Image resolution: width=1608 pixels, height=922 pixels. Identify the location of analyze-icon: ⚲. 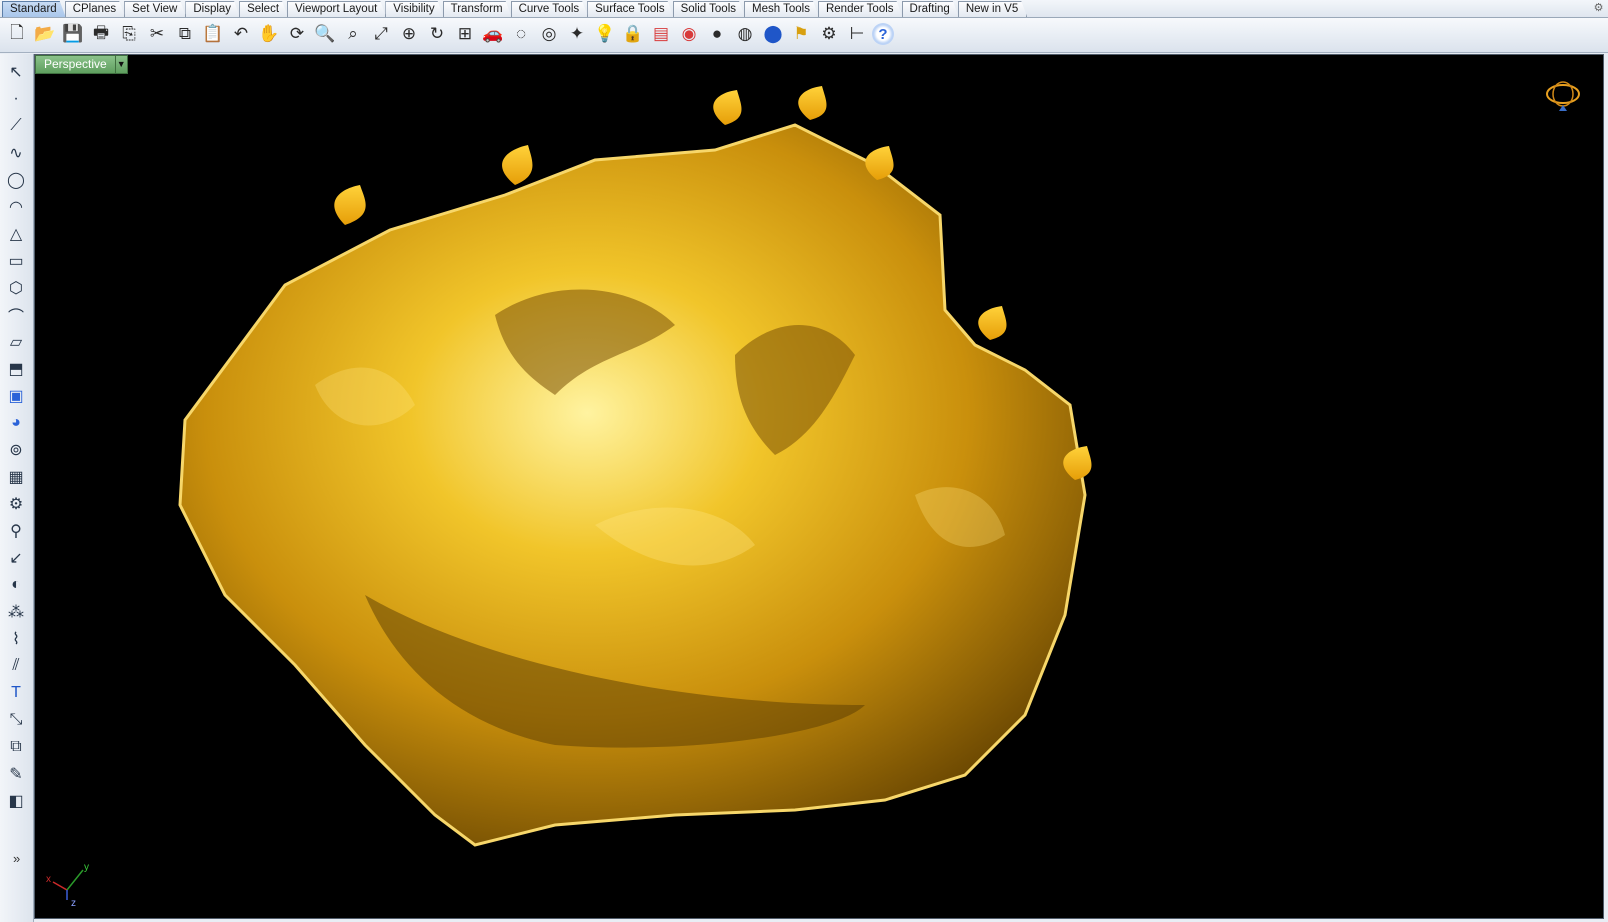
(16, 530).